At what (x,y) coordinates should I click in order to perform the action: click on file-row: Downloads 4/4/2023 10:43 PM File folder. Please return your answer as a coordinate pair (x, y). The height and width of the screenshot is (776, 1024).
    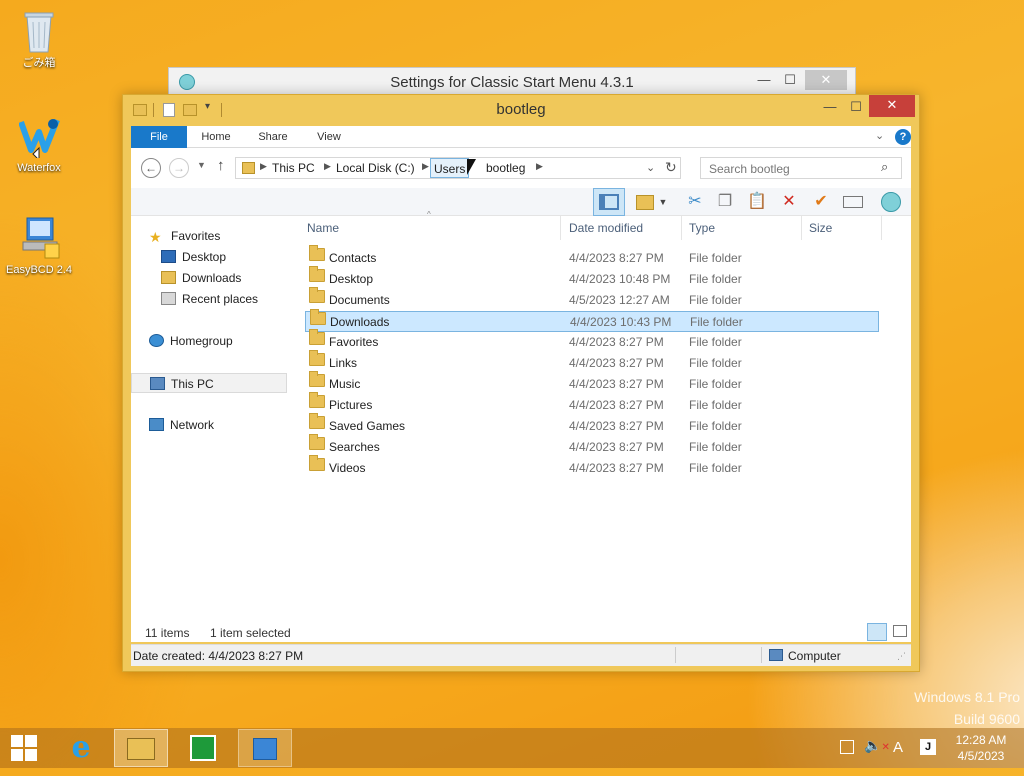
    Looking at the image, I should click on (592, 320).